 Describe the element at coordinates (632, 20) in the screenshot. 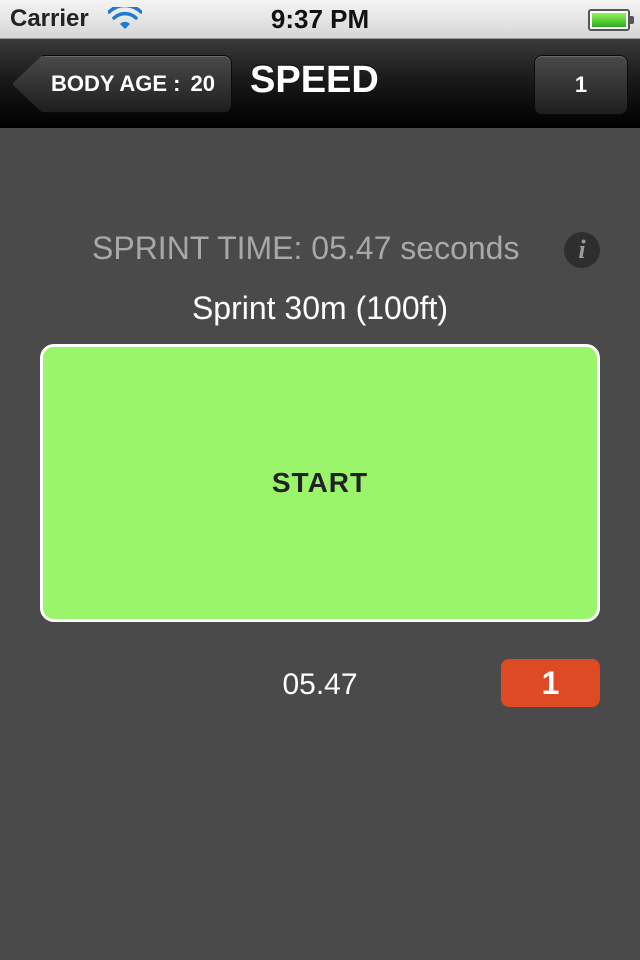

I see `battery-tip` at that location.